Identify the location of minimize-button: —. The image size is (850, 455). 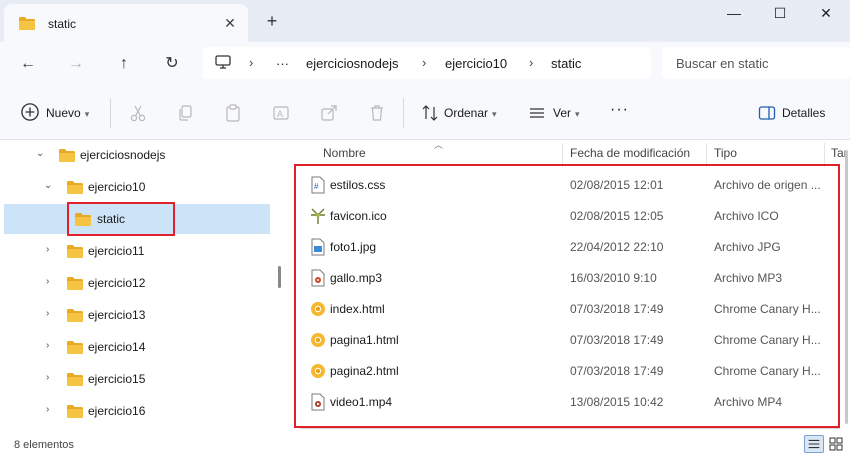
(734, 14).